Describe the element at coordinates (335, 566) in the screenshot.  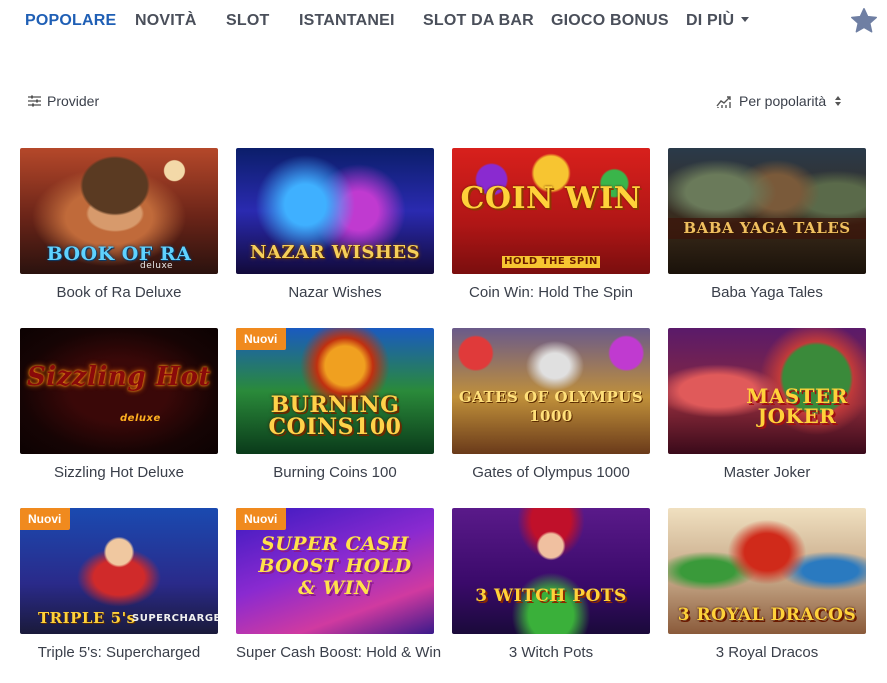
I see `game-logo: SUPER CASH BOOST HOLD & WIN` at that location.